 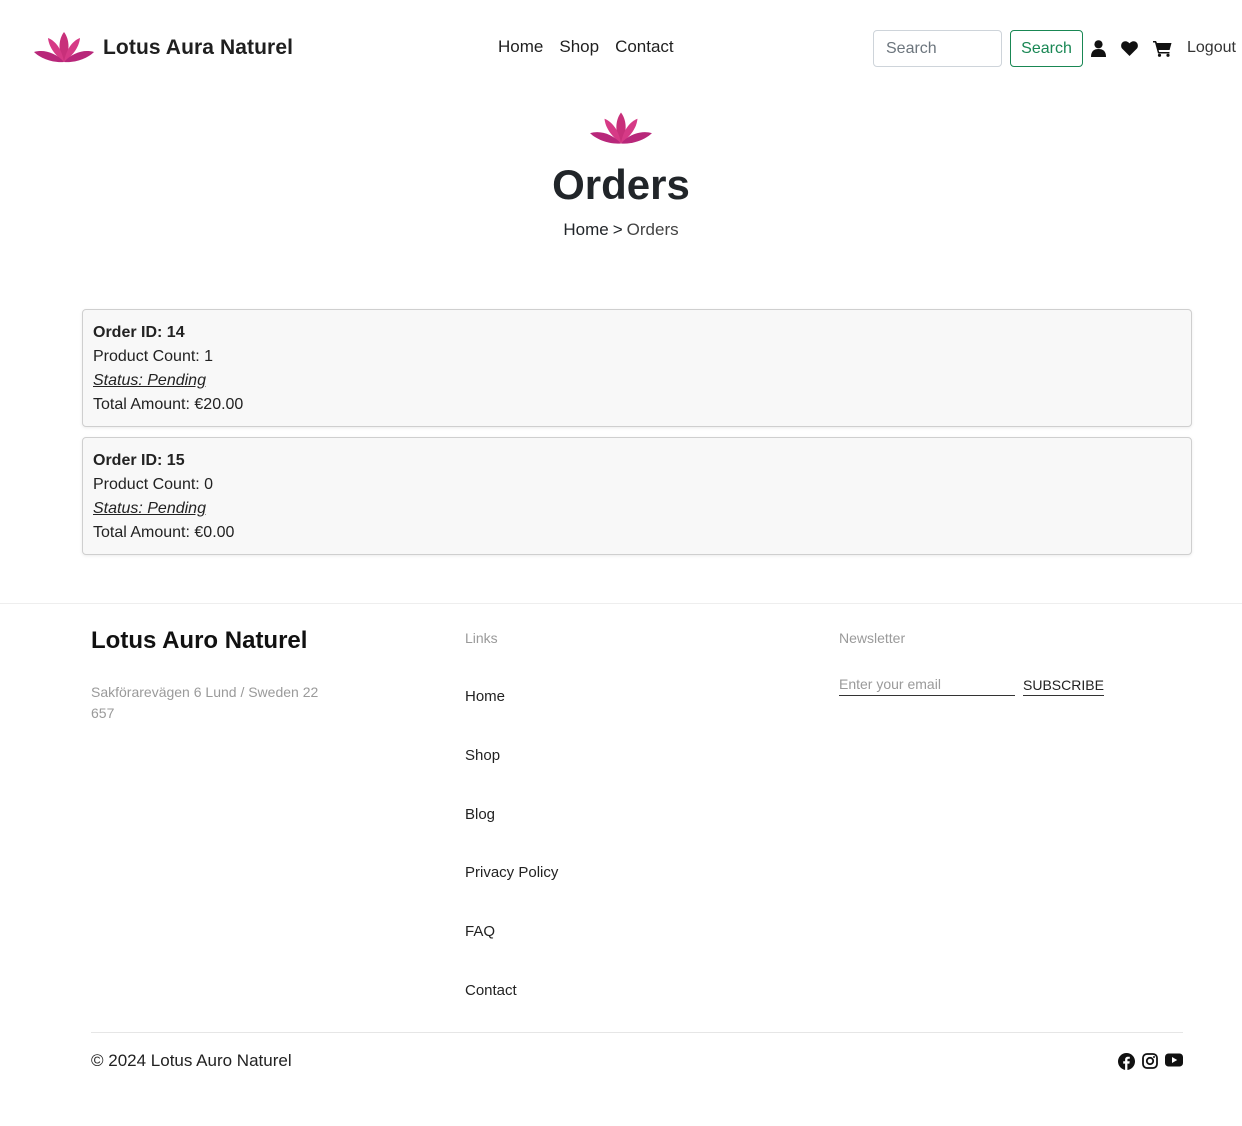 What do you see at coordinates (481, 638) in the screenshot?
I see `footer-links-title: Links` at bounding box center [481, 638].